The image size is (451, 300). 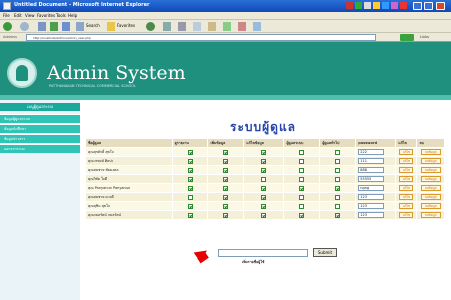 What do you see at coordinates (242, 26) in the screenshot?
I see `research-icon` at bounding box center [242, 26].